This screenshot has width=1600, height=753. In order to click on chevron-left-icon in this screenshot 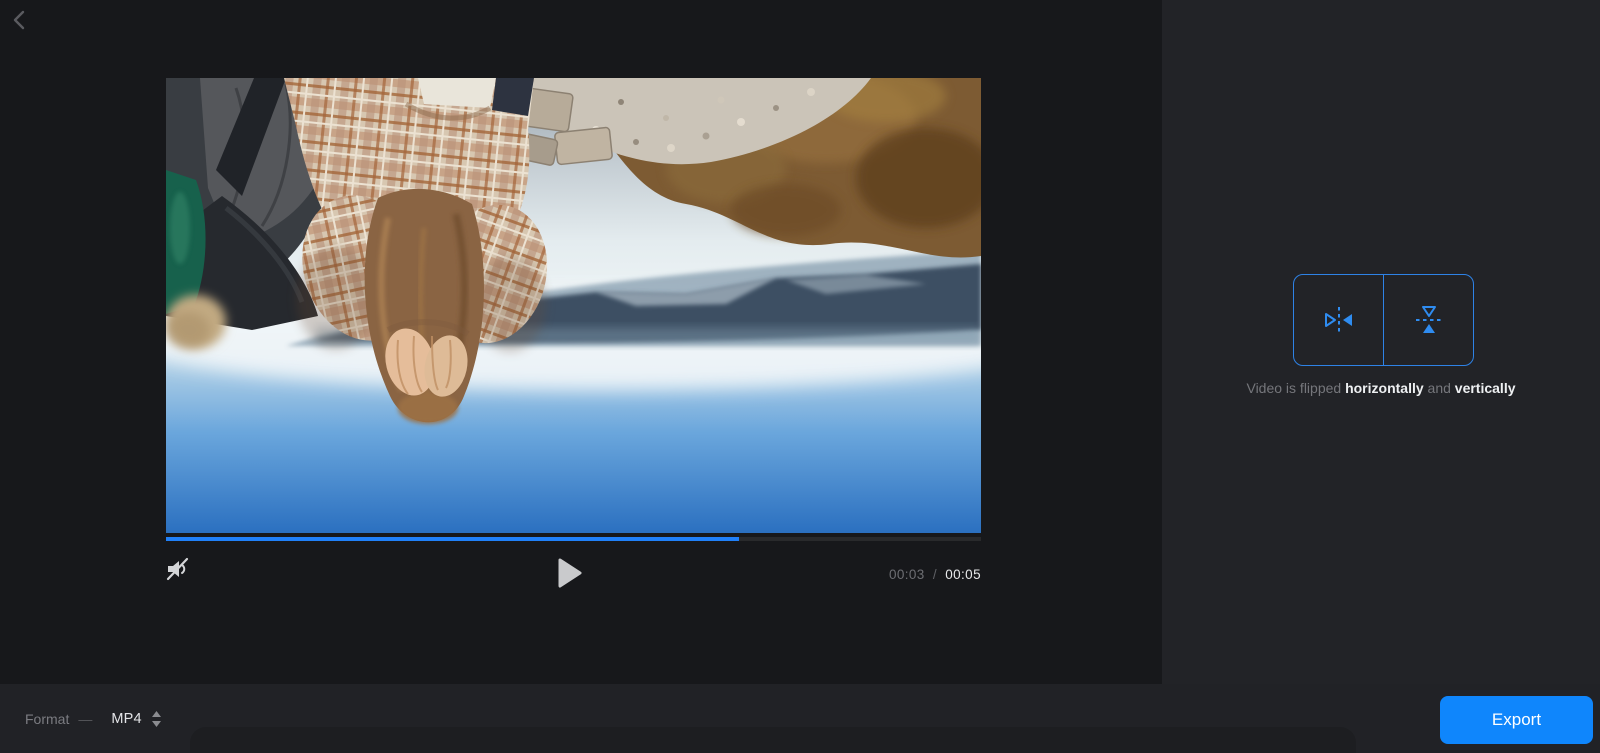, I will do `click(19, 20)`.